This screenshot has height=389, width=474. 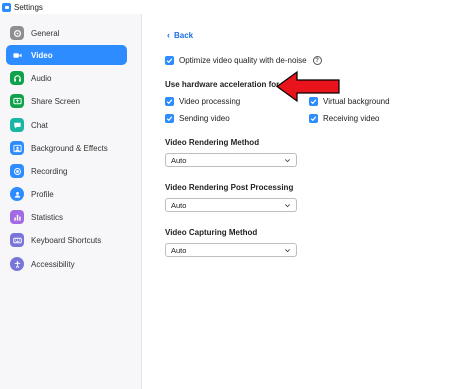 I want to click on post-processing-value: Auto, so click(x=179, y=205).